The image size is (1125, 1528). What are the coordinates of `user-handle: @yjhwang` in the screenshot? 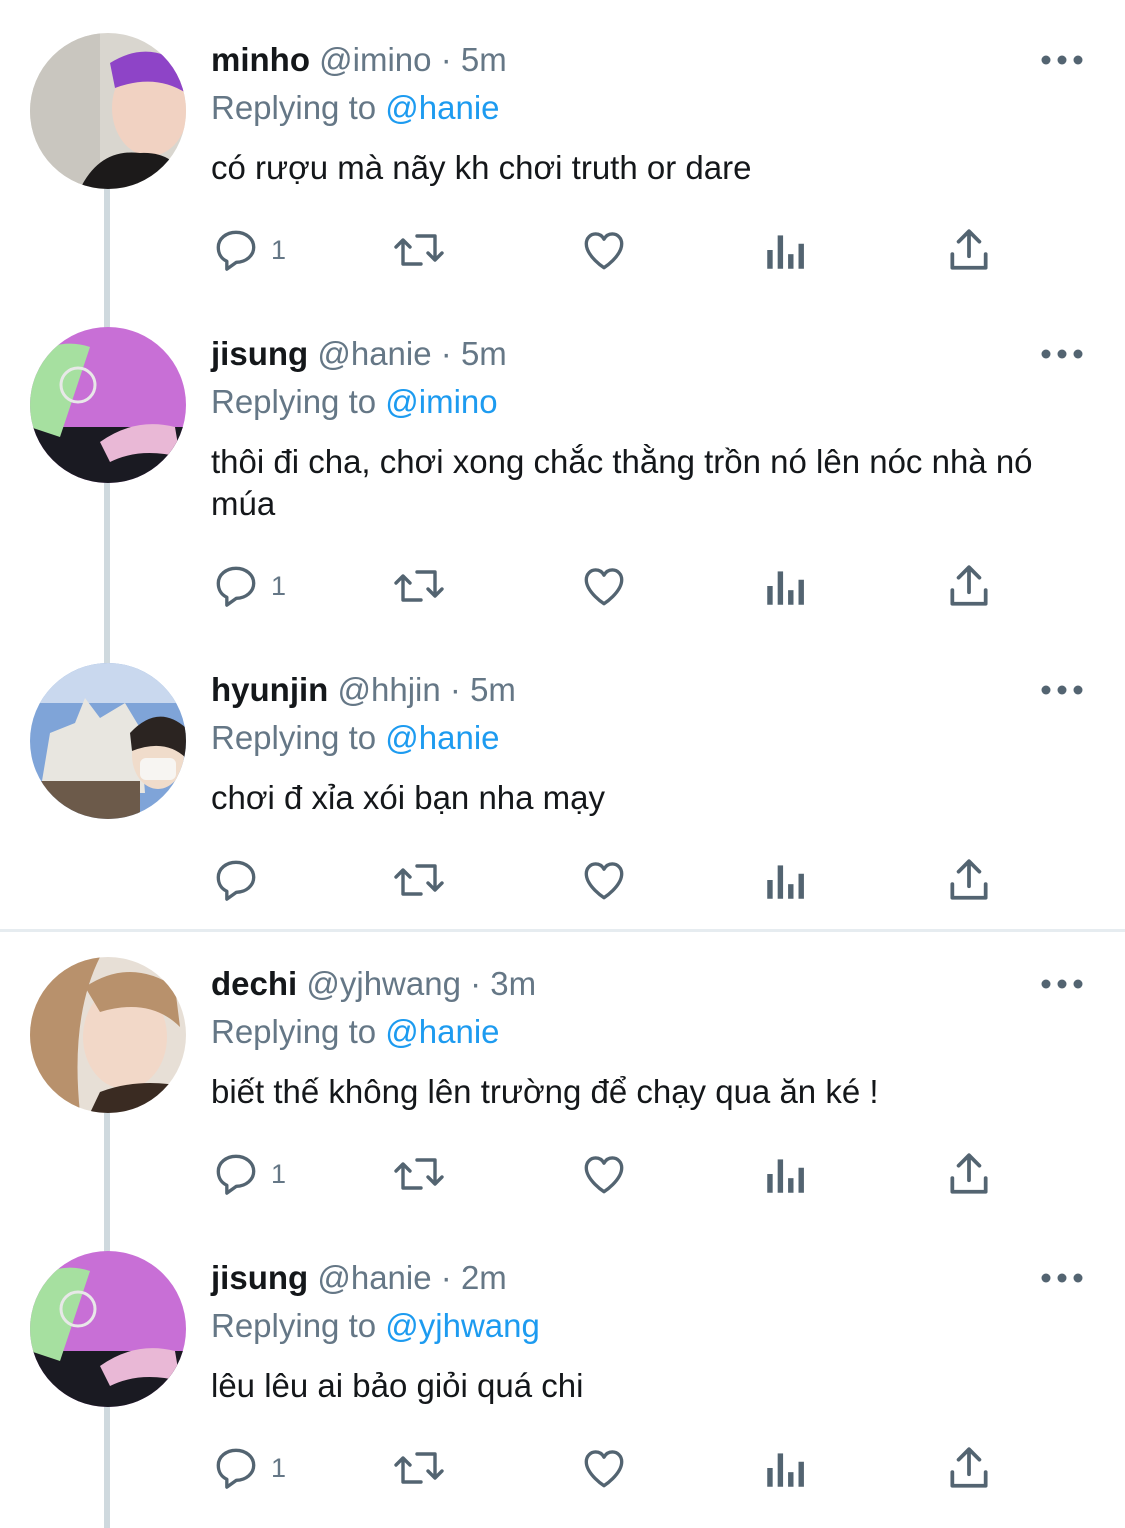 It's located at (383, 983).